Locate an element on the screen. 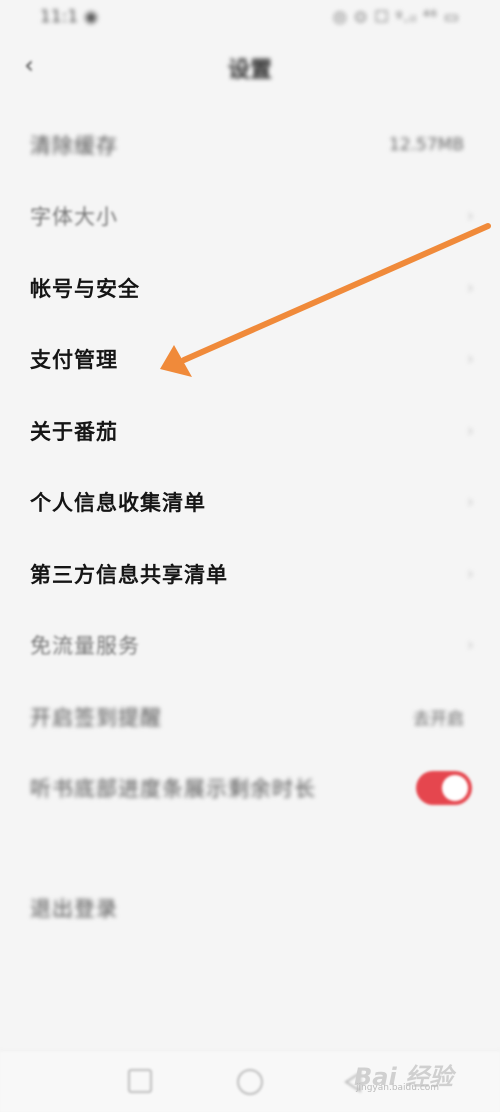 The width and height of the screenshot is (500, 1112). settings-item-label: 支付管理 is located at coordinates (74, 360).